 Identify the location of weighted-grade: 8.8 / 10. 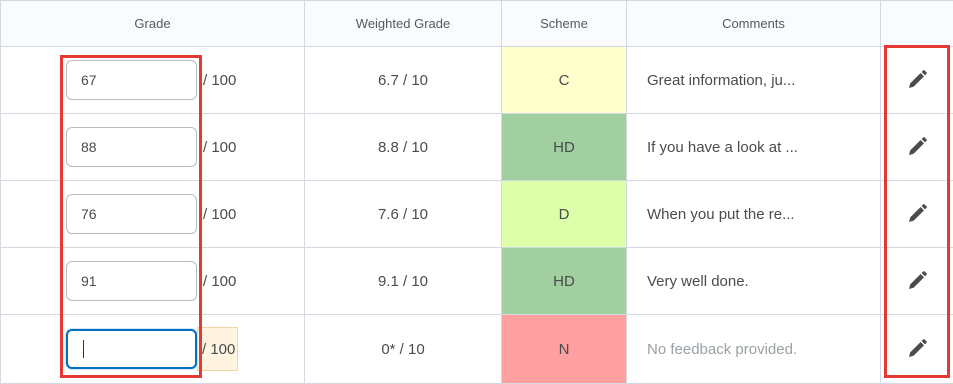
(403, 147).